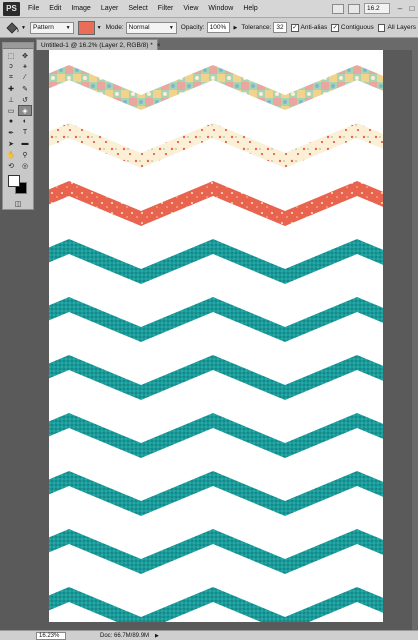 The height and width of the screenshot is (640, 418). What do you see at coordinates (236, 28) in the screenshot?
I see `opacity-slider-arrow-icon: ▶` at bounding box center [236, 28].